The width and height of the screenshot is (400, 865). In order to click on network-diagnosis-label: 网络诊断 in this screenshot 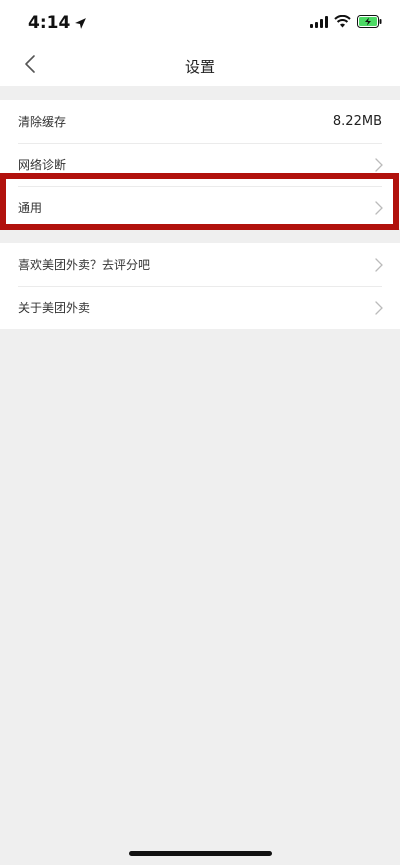, I will do `click(42, 165)`.